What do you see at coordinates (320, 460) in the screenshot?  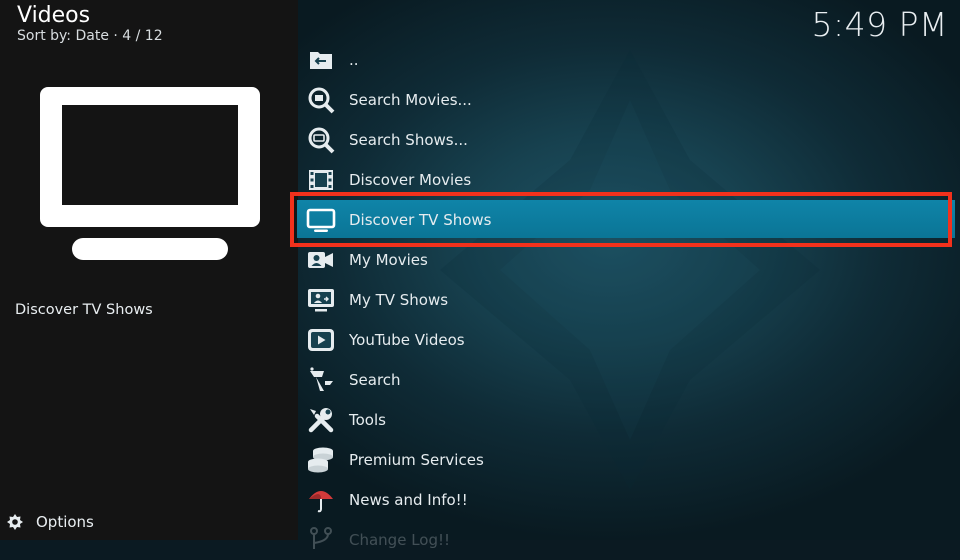 I see `coins-icon` at bounding box center [320, 460].